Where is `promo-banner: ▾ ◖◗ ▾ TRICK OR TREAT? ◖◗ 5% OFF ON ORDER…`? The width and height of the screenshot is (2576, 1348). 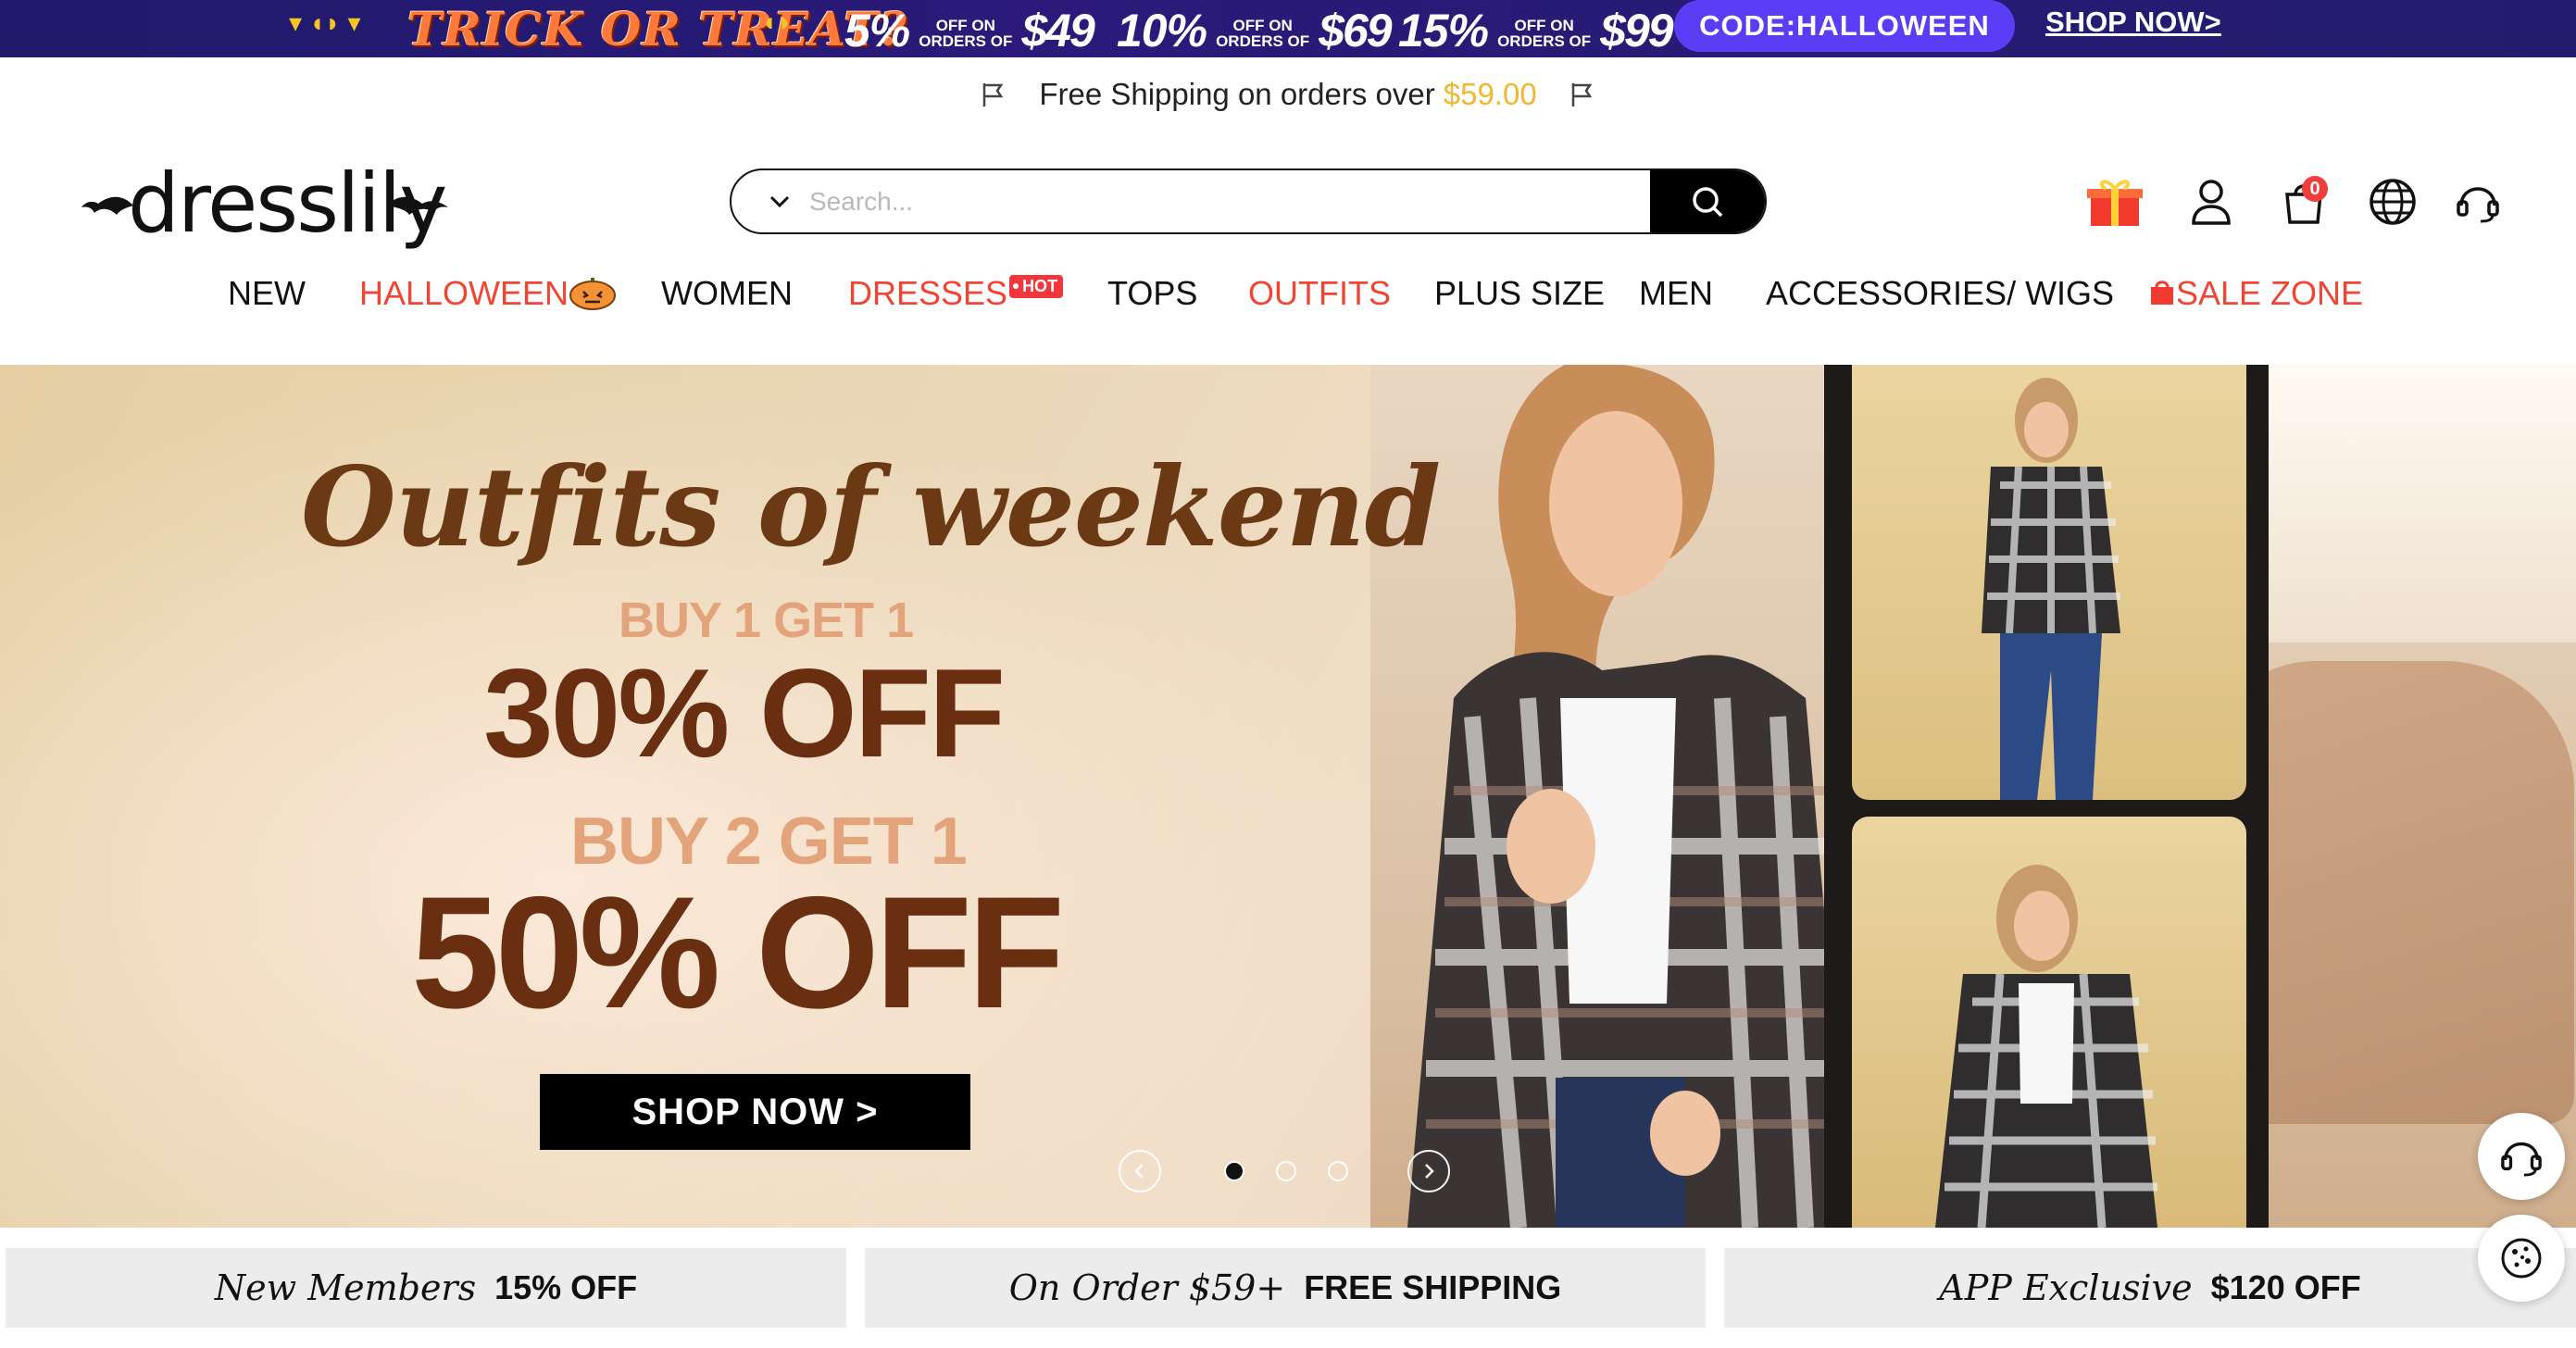
promo-banner: ▾ ◖◗ ▾ TRICK OR TREAT? ◖◗ 5% OFF ON ORDER… is located at coordinates (1288, 28).